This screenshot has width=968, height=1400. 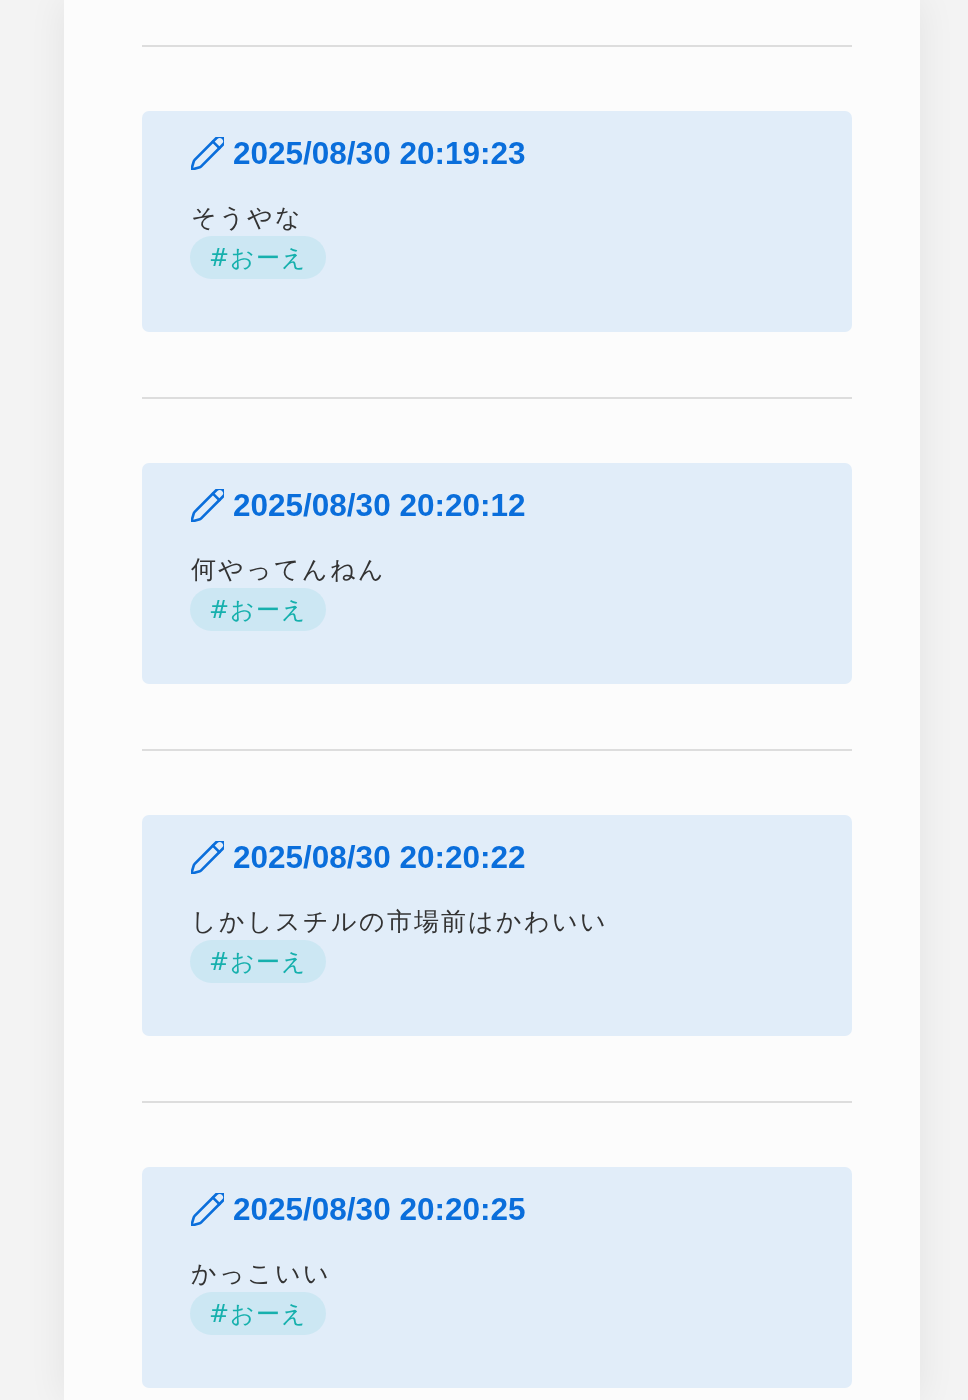 What do you see at coordinates (379, 857) in the screenshot?
I see `post-timestamp: 2025/08/30 20:20:22` at bounding box center [379, 857].